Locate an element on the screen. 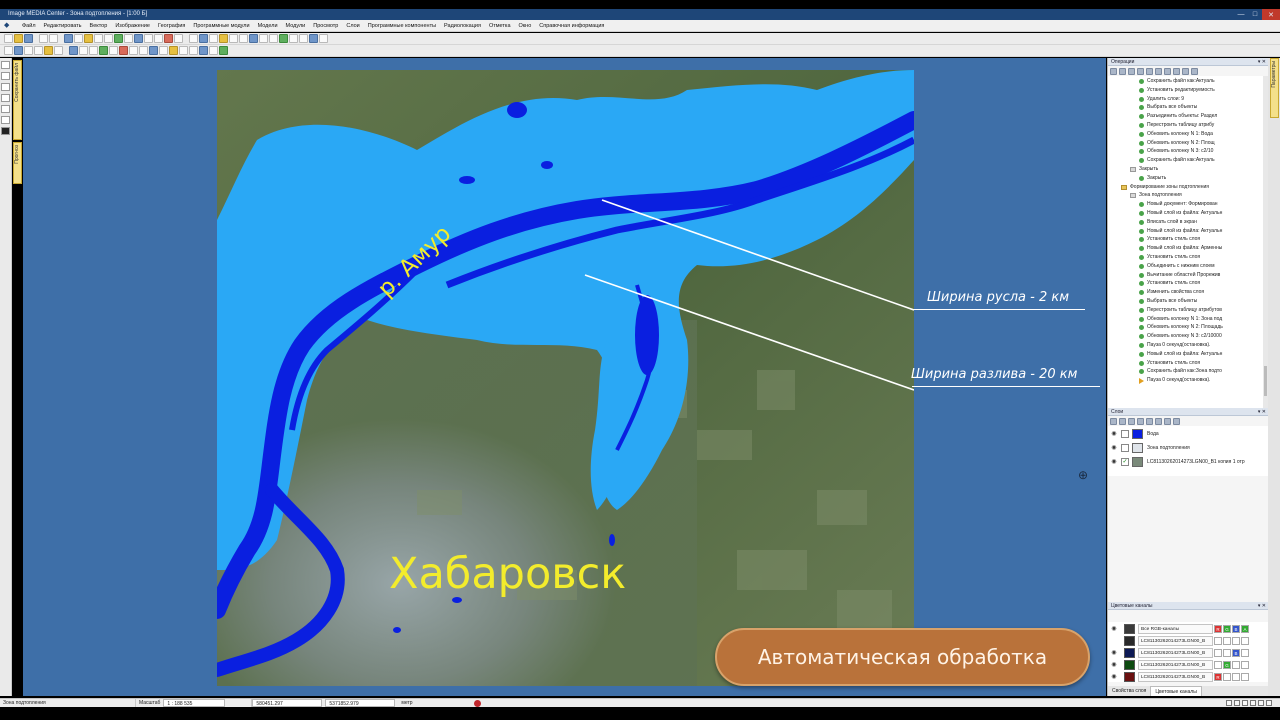 This screenshot has height=720, width=1280. buffer-icon is located at coordinates (143, 50).